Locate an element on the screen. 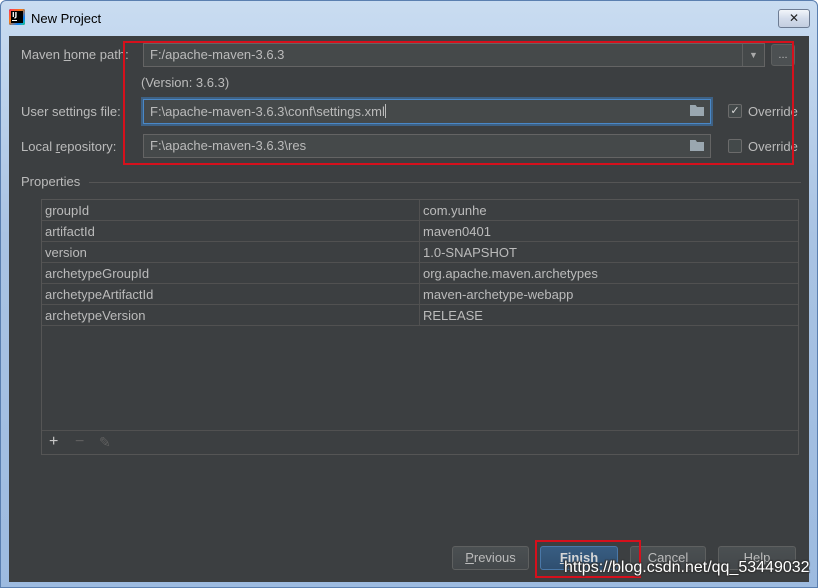  property-value: 1.0-SNAPSHOT is located at coordinates (470, 252).